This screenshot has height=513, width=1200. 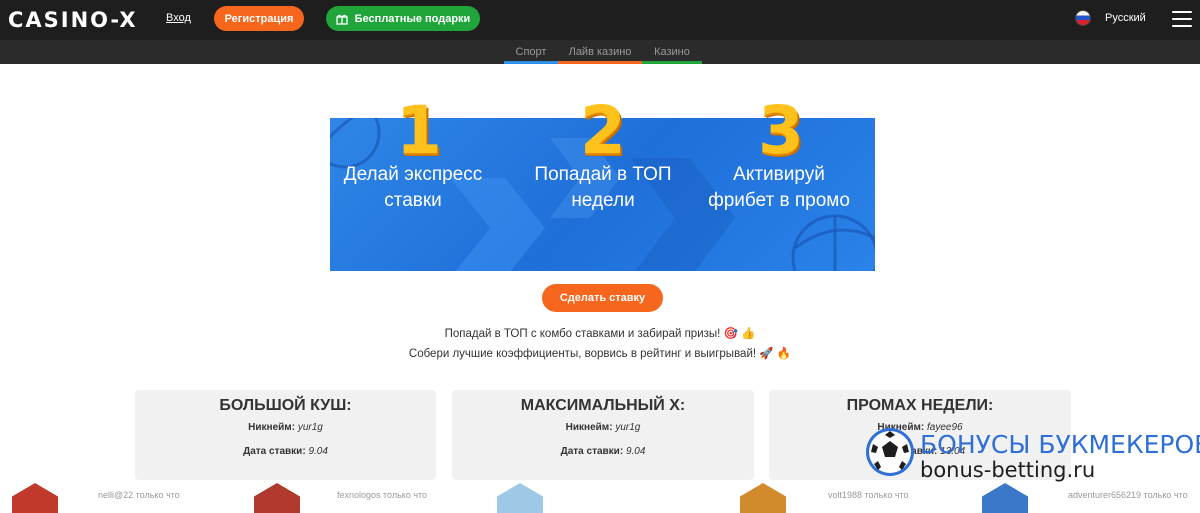 What do you see at coordinates (920, 405) in the screenshot?
I see `card-miss-week-title: ПРОМАХ НЕДЕЛИ:` at bounding box center [920, 405].